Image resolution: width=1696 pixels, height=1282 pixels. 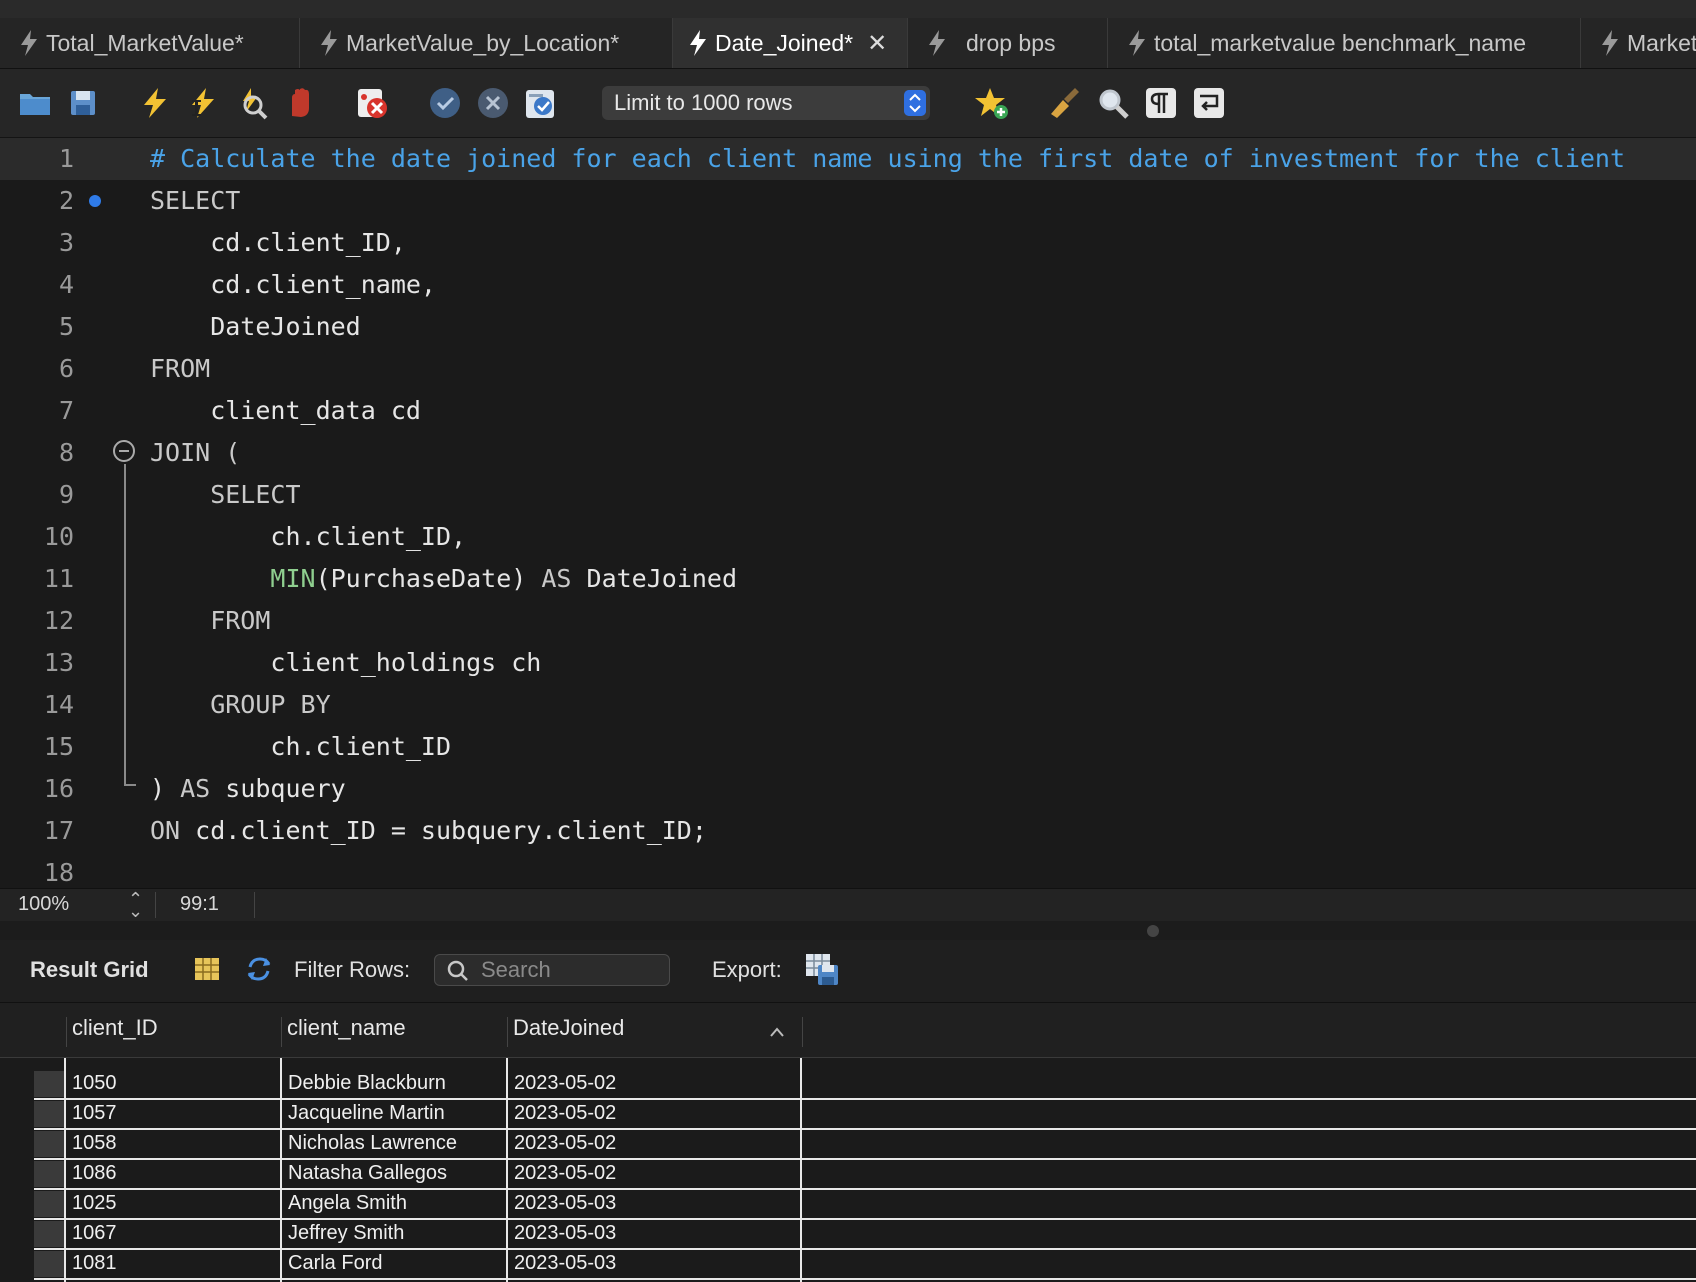 I want to click on tab-drop-bps: drop bps, so click(x=1008, y=43).